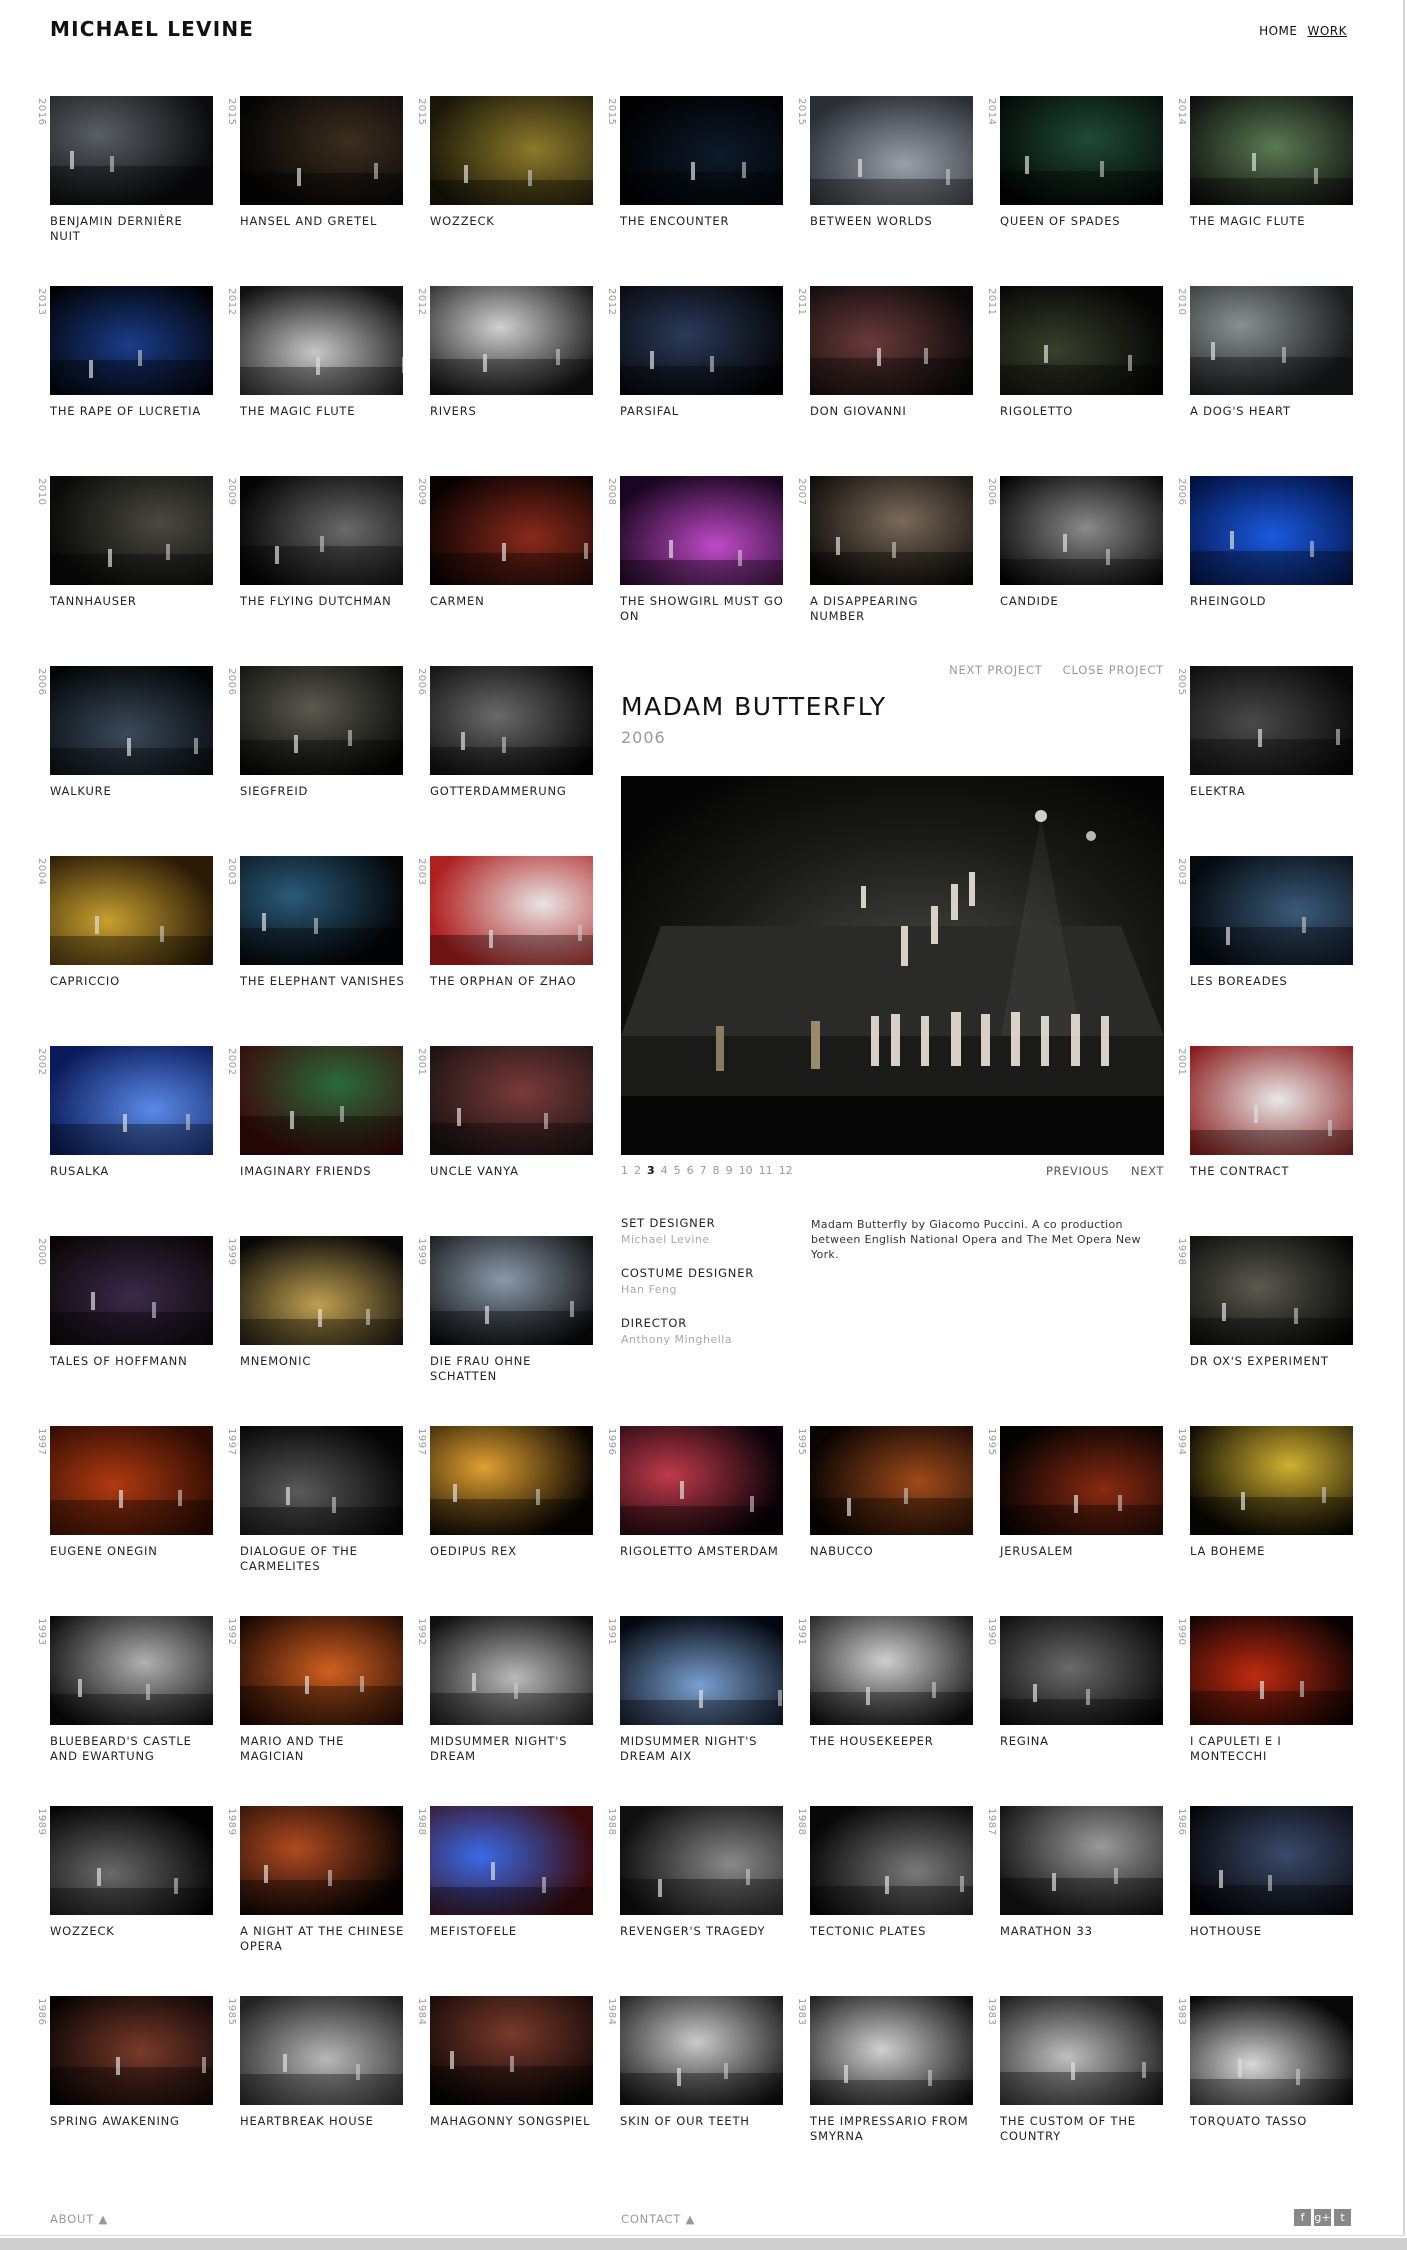  I want to click on work-title: DR OX'S EXPERIMENT, so click(1272, 1361).